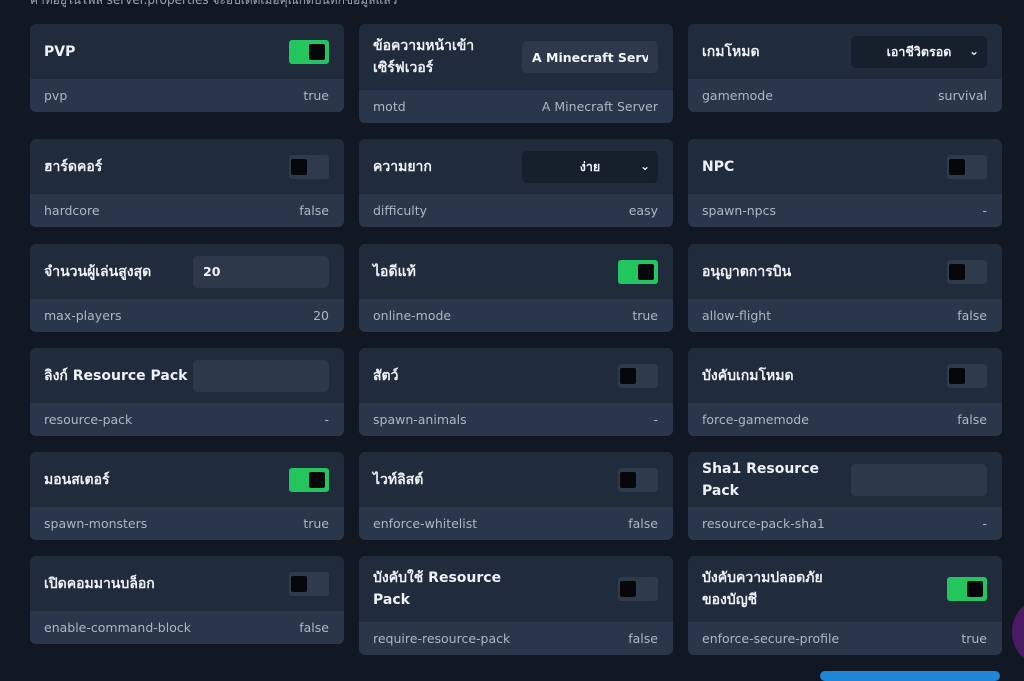 This screenshot has width=1024, height=681. Describe the element at coordinates (762, 589) in the screenshot. I see `card-label: บังคับความปลอดภัยของบัญชี` at that location.